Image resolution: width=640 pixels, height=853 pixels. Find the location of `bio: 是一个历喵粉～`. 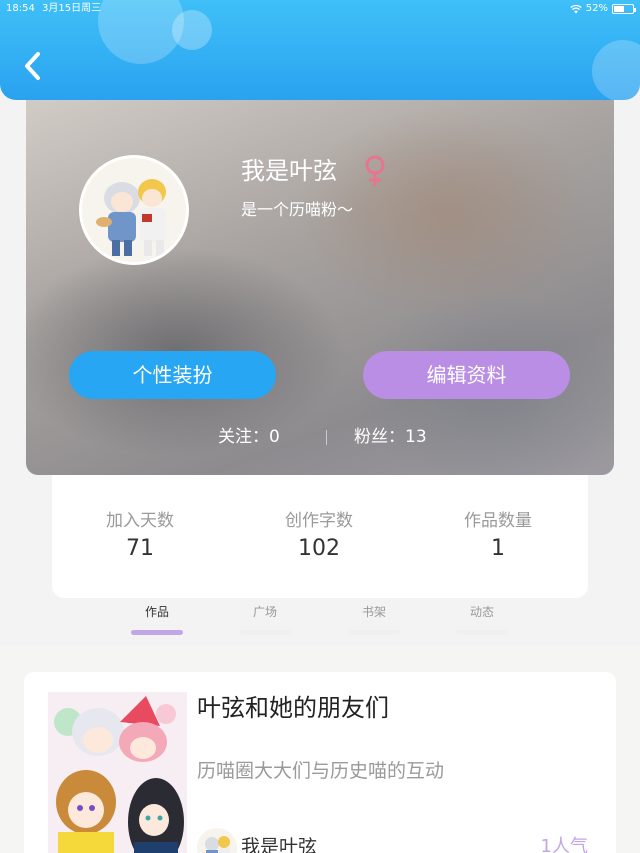

bio: 是一个历喵粉～ is located at coordinates (297, 209).